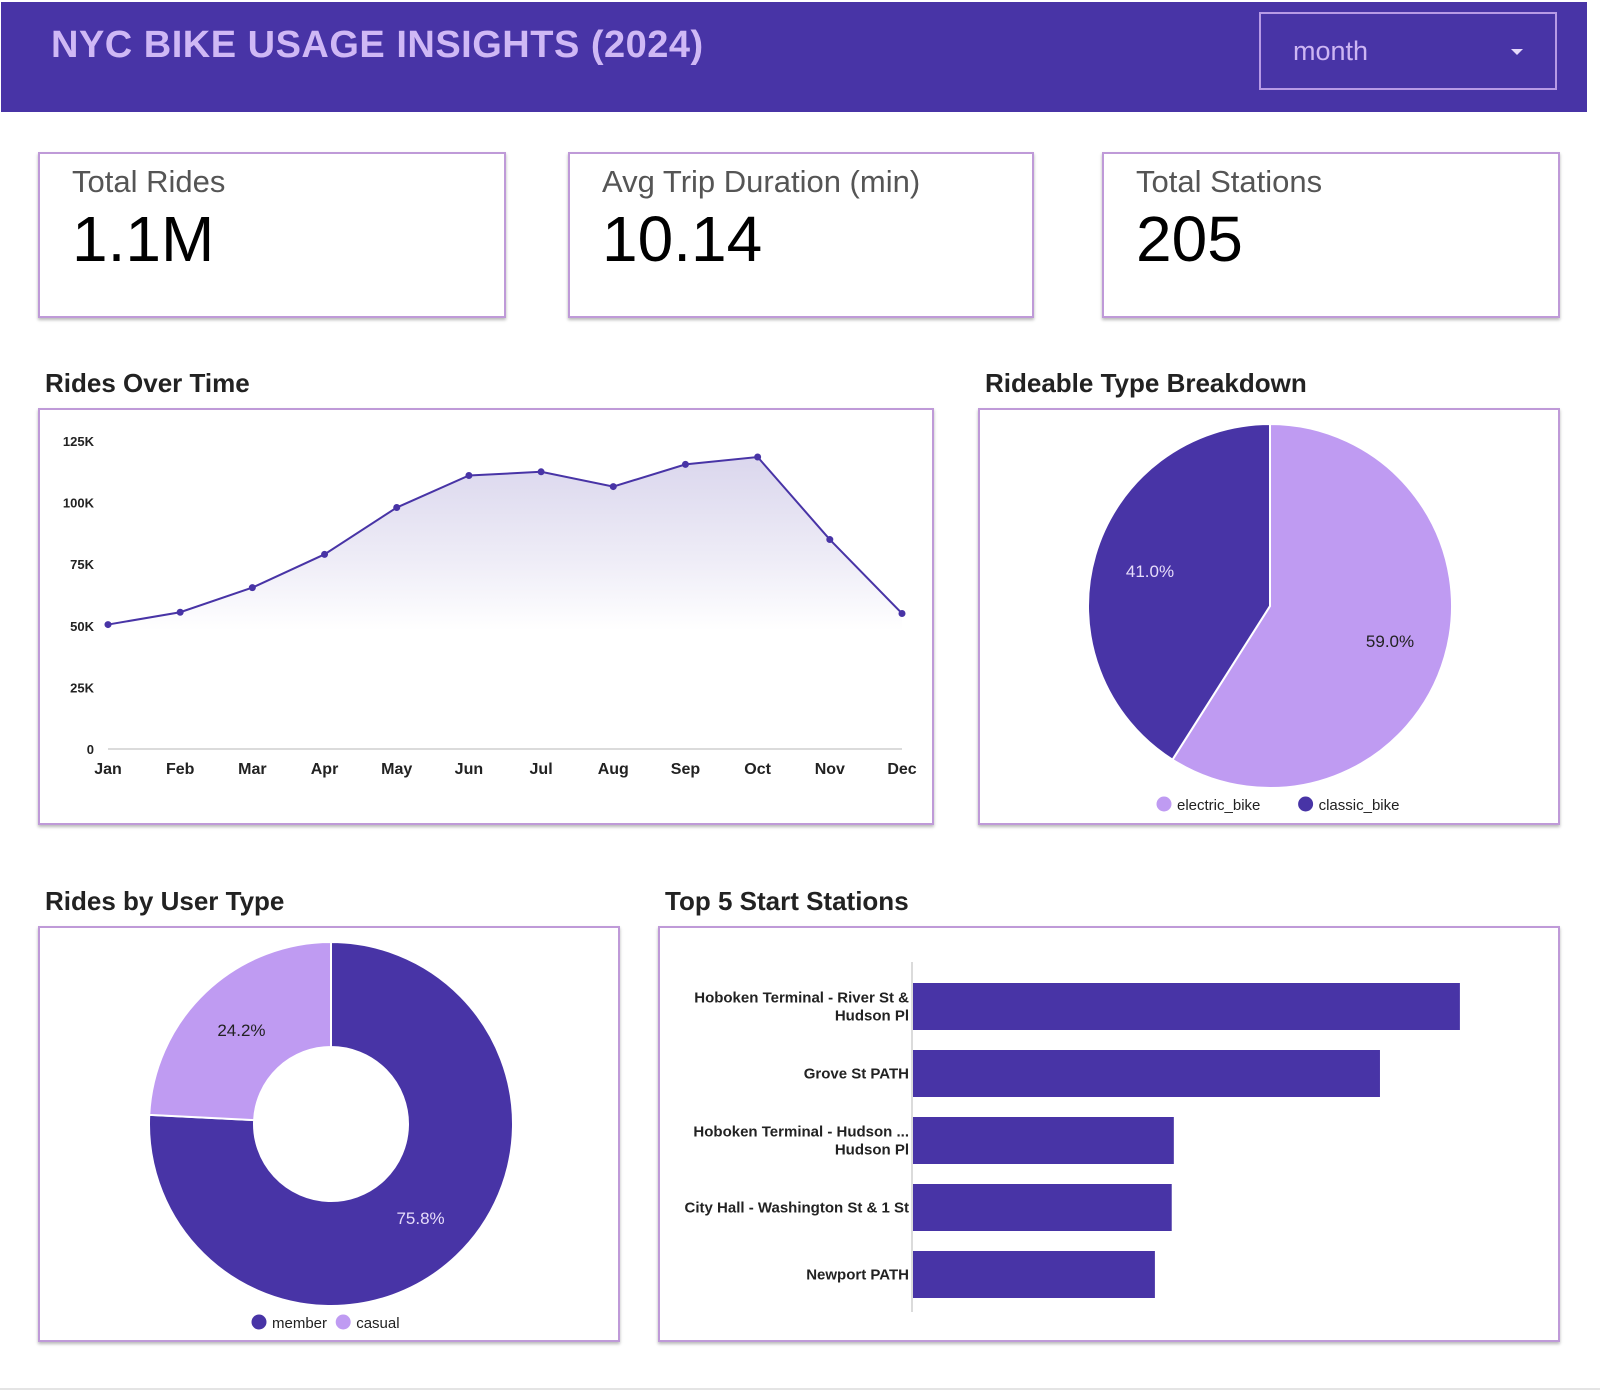  What do you see at coordinates (541, 769) in the screenshot?
I see `x-tick-label: Jul` at bounding box center [541, 769].